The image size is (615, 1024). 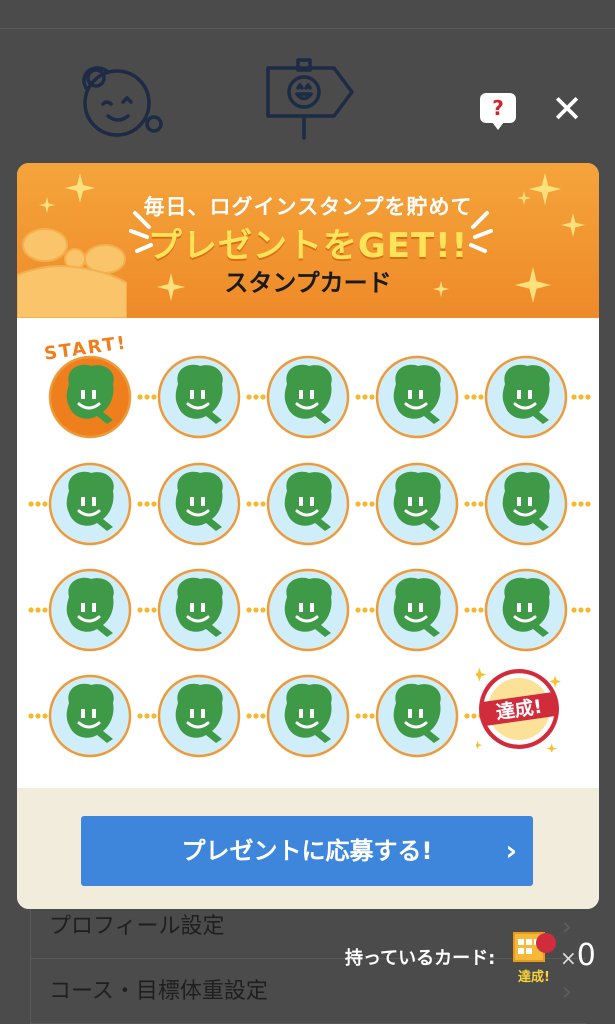 What do you see at coordinates (310, 99) in the screenshot?
I see `signpost-icon` at bounding box center [310, 99].